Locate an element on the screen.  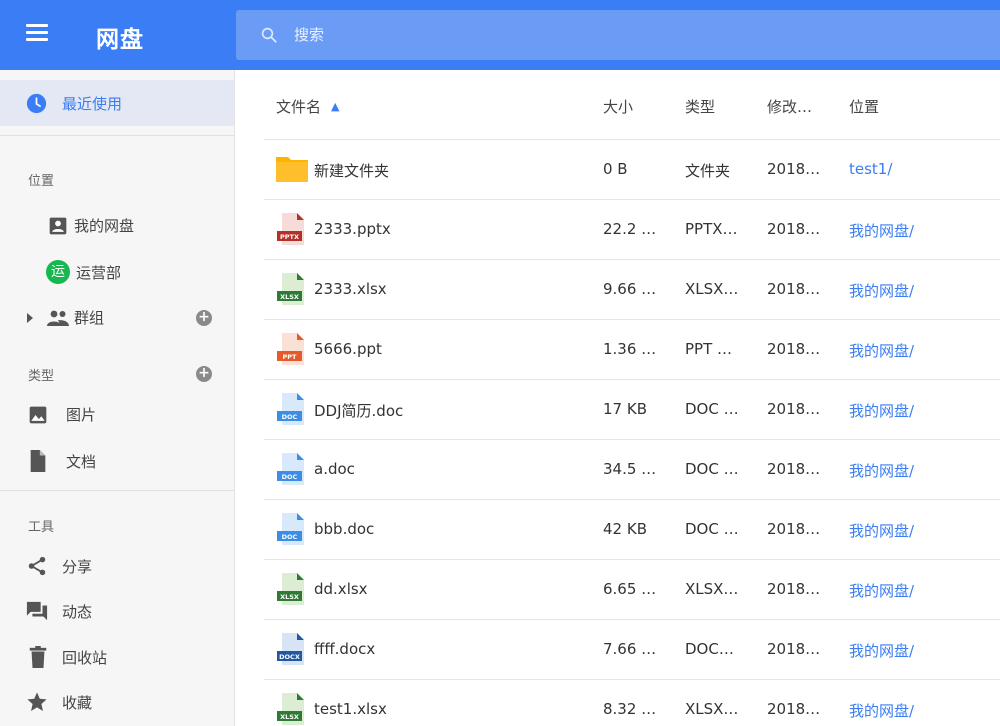
clock-icon is located at coordinates (36, 103).